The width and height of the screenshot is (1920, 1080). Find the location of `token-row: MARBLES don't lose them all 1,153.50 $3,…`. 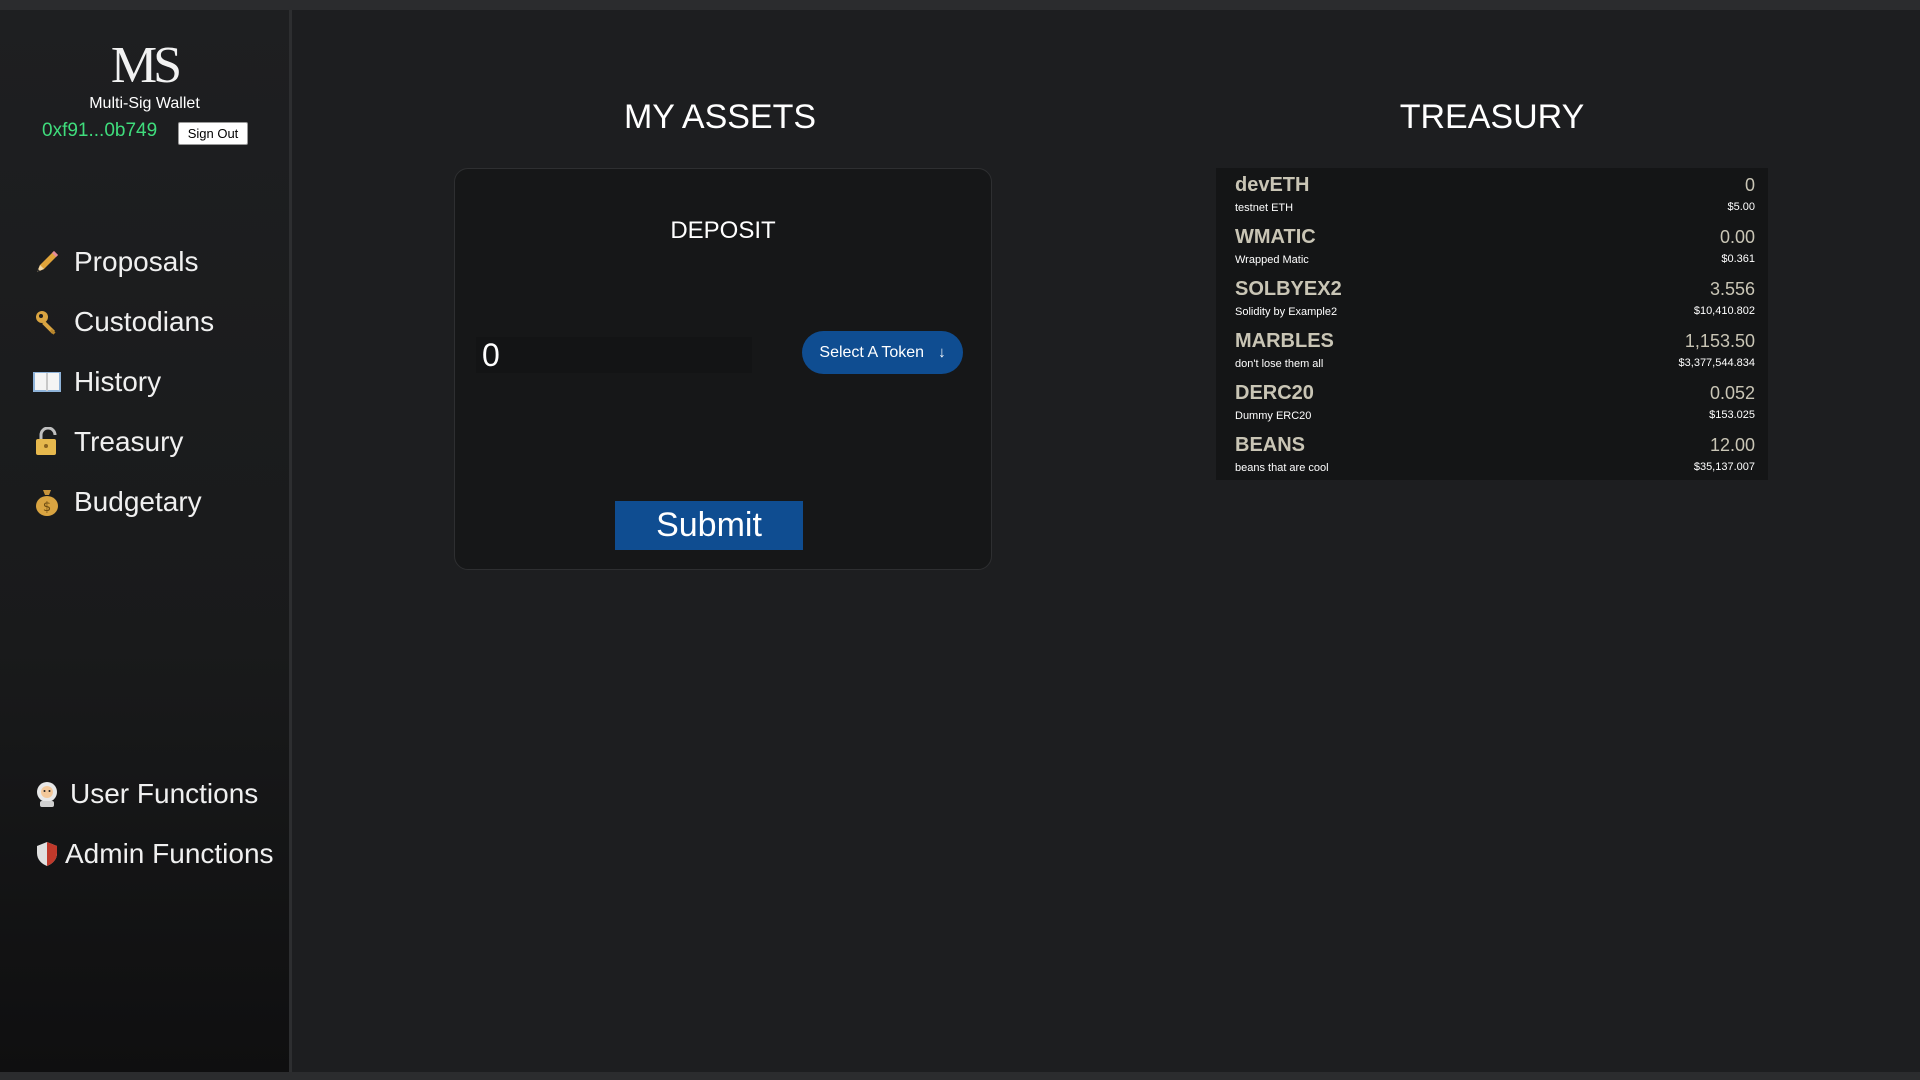

token-row: MARBLES don't lose them all 1,153.50 $3,… is located at coordinates (1492, 350).